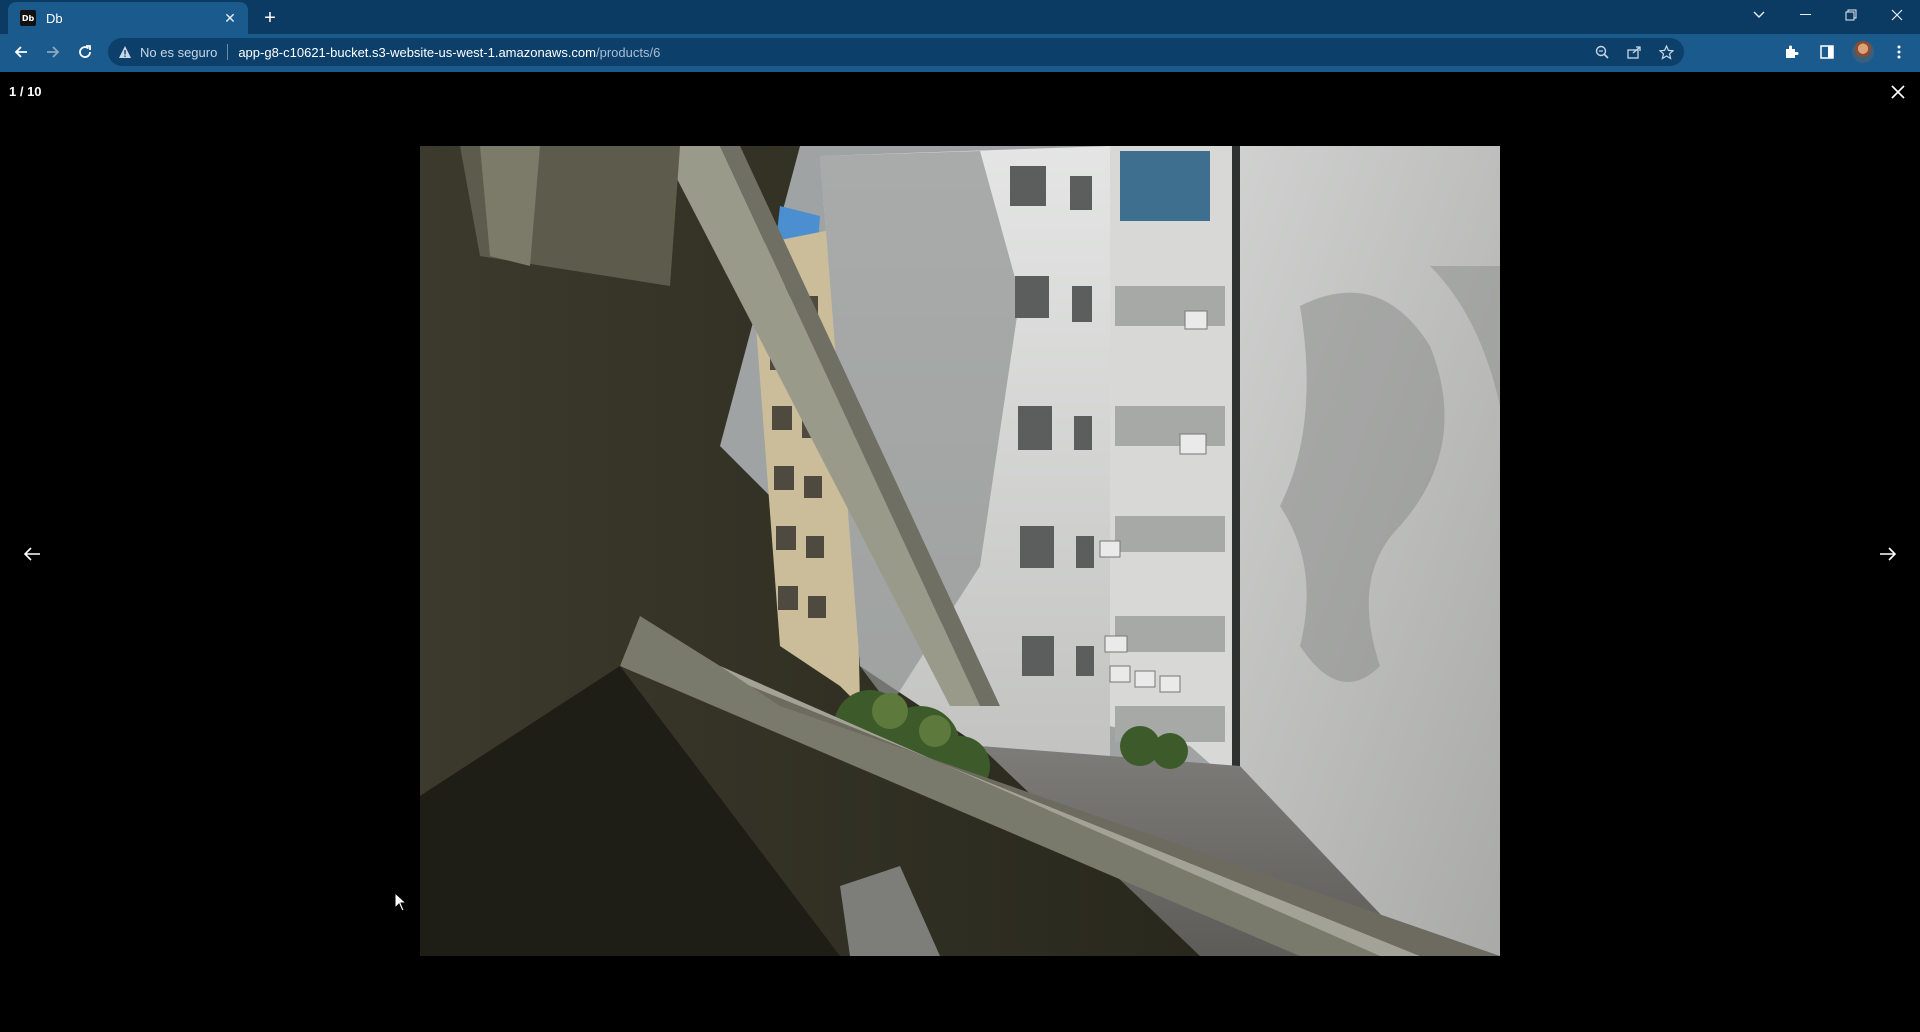 This screenshot has height=1032, width=1920. Describe the element at coordinates (25, 91) in the screenshot. I see `image-counter: 1 / 10` at that location.